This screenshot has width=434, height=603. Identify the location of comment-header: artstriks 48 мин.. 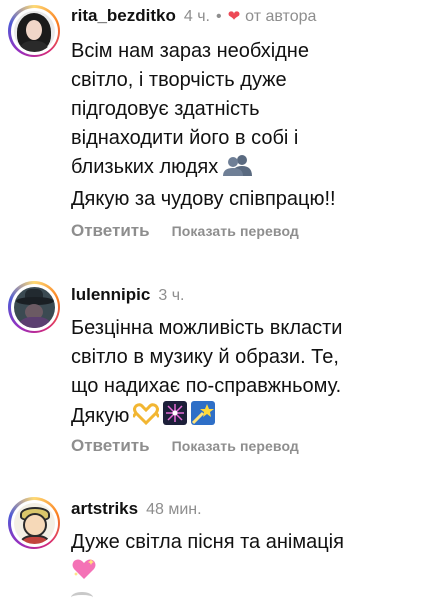
(136, 509).